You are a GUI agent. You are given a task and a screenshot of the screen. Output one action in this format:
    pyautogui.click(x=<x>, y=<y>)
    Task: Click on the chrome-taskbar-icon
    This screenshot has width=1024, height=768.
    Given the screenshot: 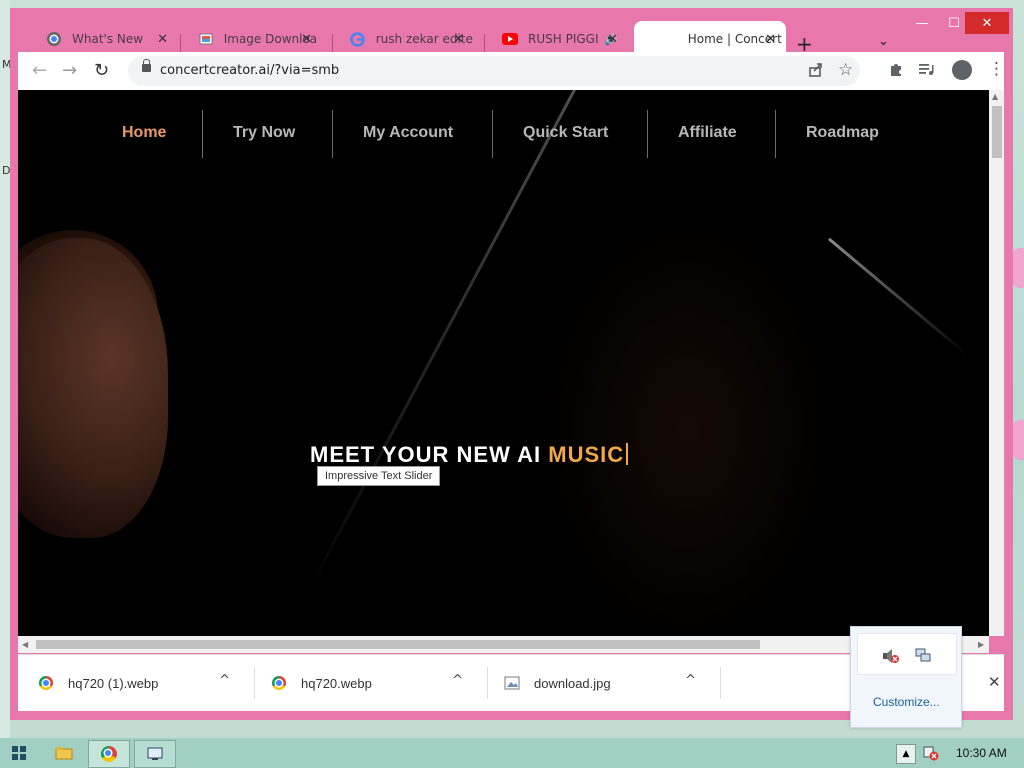 What is the action you would take?
    pyautogui.click(x=109, y=754)
    